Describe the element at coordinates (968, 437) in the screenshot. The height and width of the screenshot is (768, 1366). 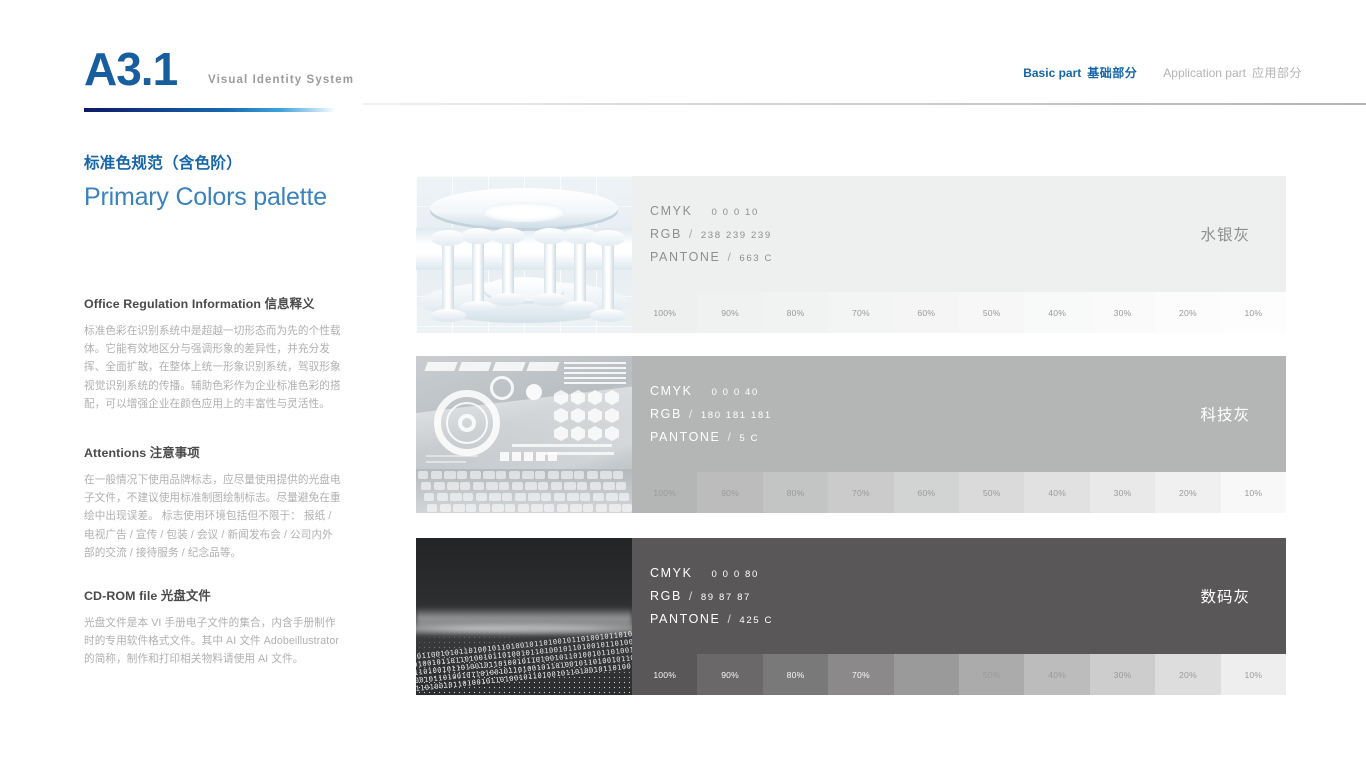
I see `spec-line-pantone: PANTONE / 5 C` at that location.